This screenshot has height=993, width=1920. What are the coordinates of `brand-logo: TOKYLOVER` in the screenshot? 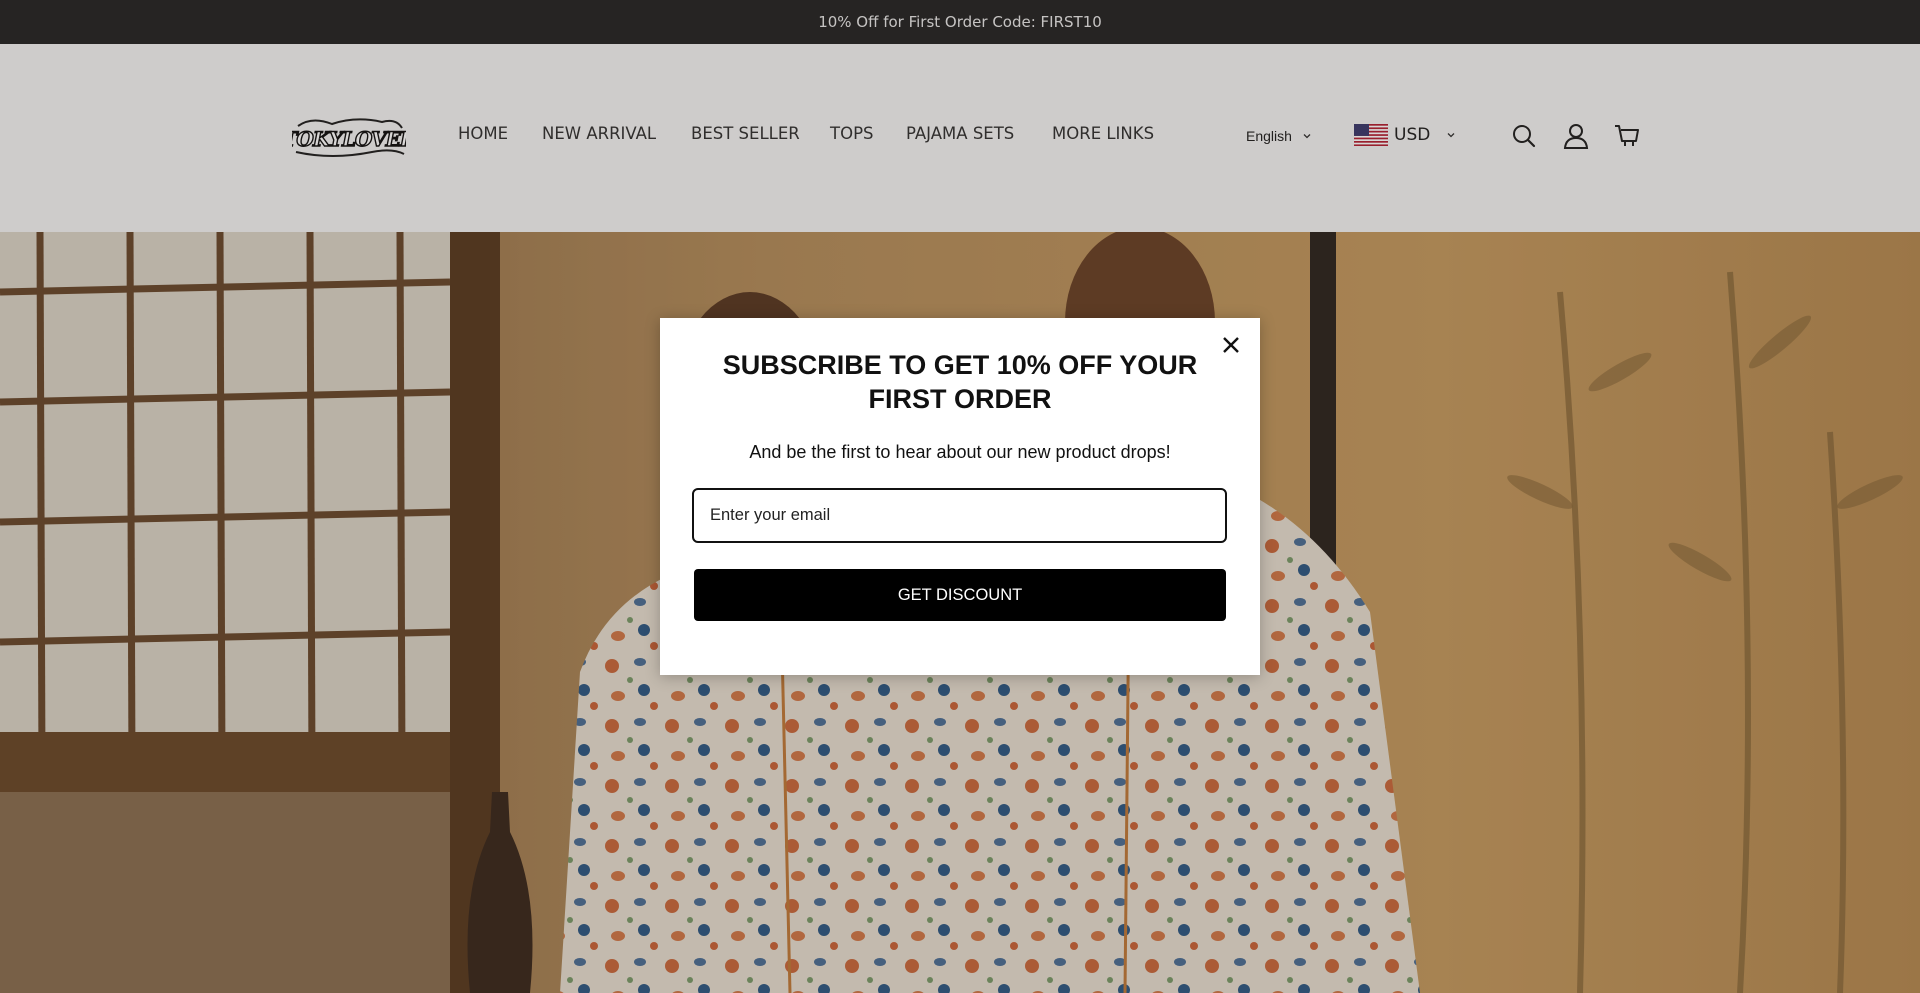 It's located at (350, 137).